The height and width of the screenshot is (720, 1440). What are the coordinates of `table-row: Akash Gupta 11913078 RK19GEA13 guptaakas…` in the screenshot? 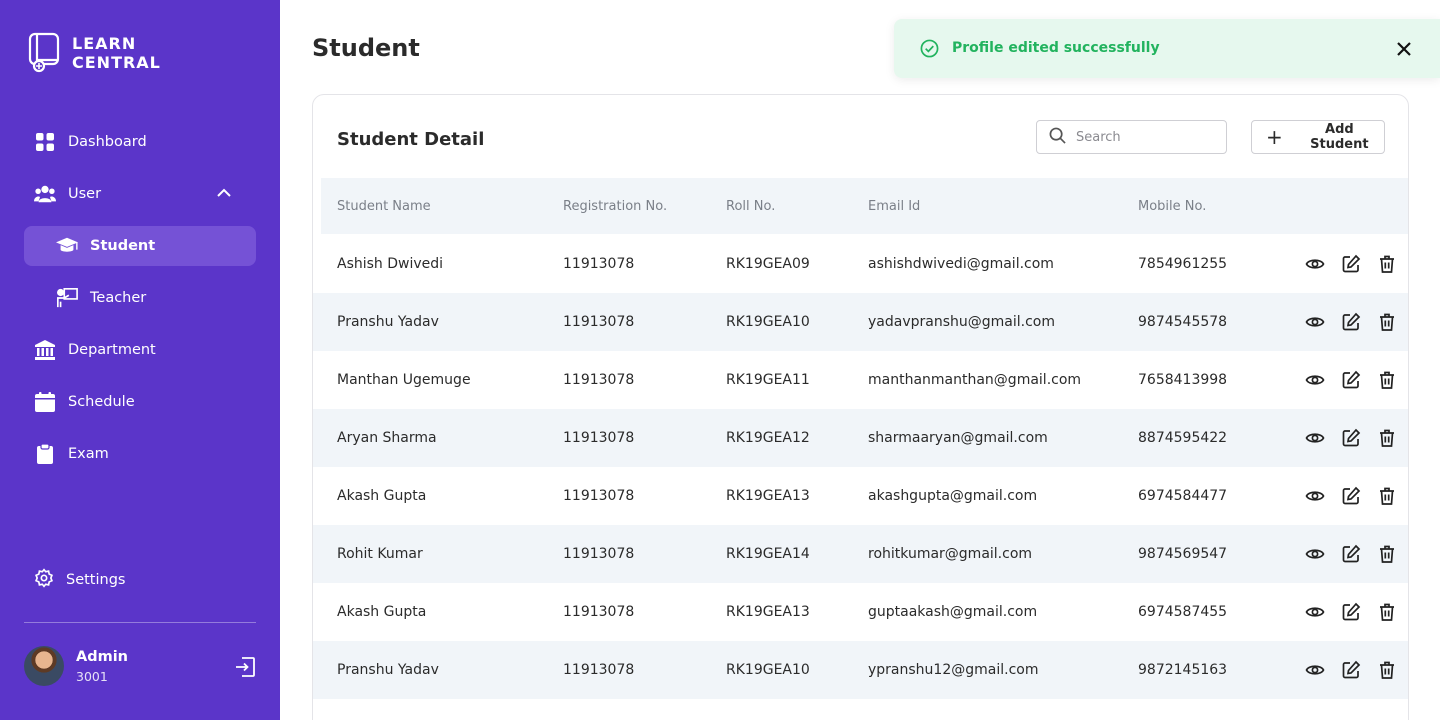 It's located at (860, 612).